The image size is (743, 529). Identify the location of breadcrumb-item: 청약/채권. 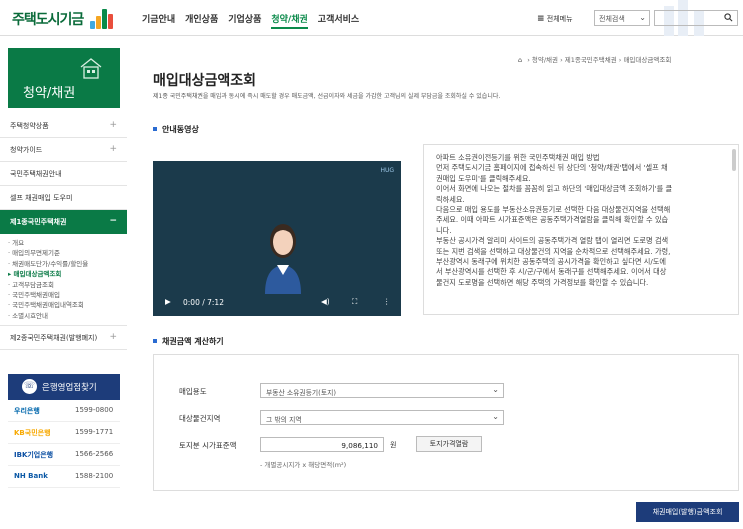
(545, 60).